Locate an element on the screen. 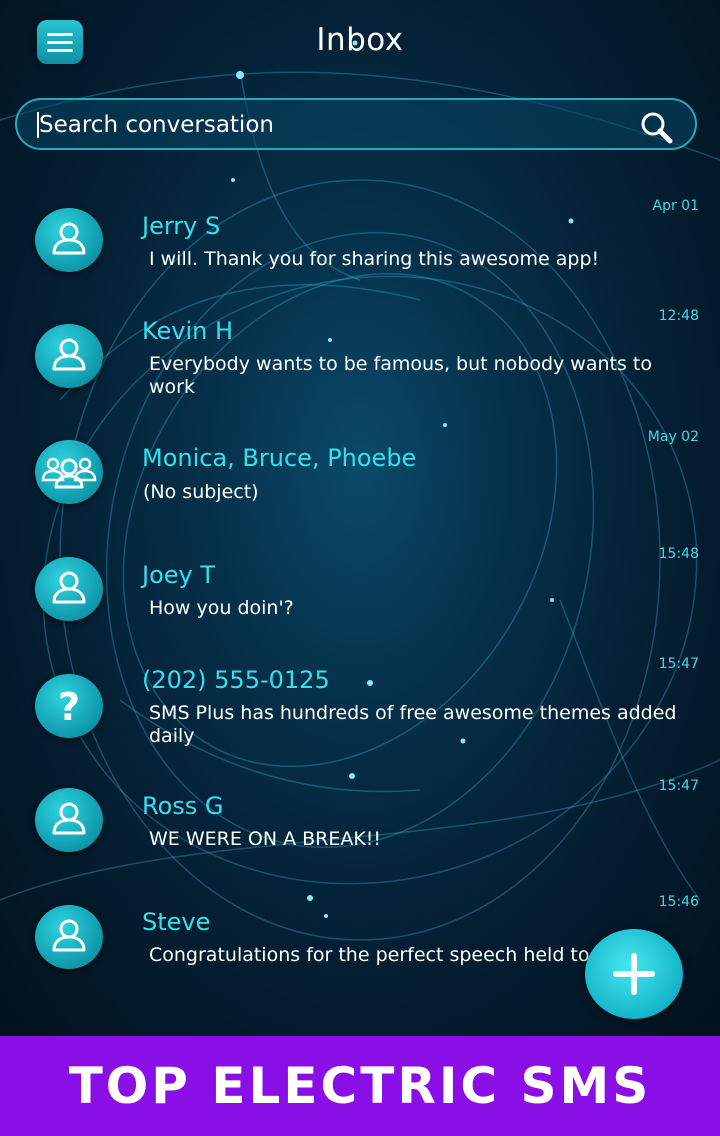 This screenshot has width=720, height=1136. page-title: Inbox is located at coordinates (360, 40).